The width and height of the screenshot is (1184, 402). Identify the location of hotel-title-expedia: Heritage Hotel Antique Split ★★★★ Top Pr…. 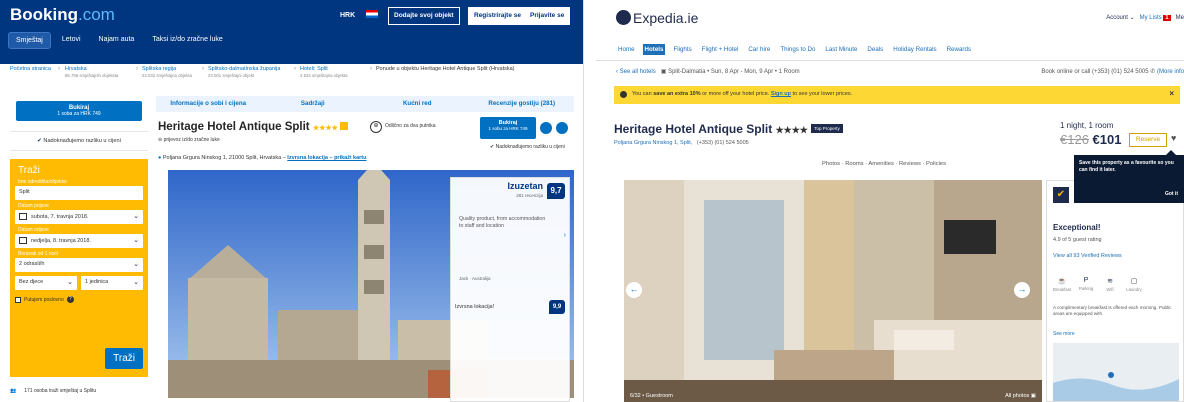
(728, 129).